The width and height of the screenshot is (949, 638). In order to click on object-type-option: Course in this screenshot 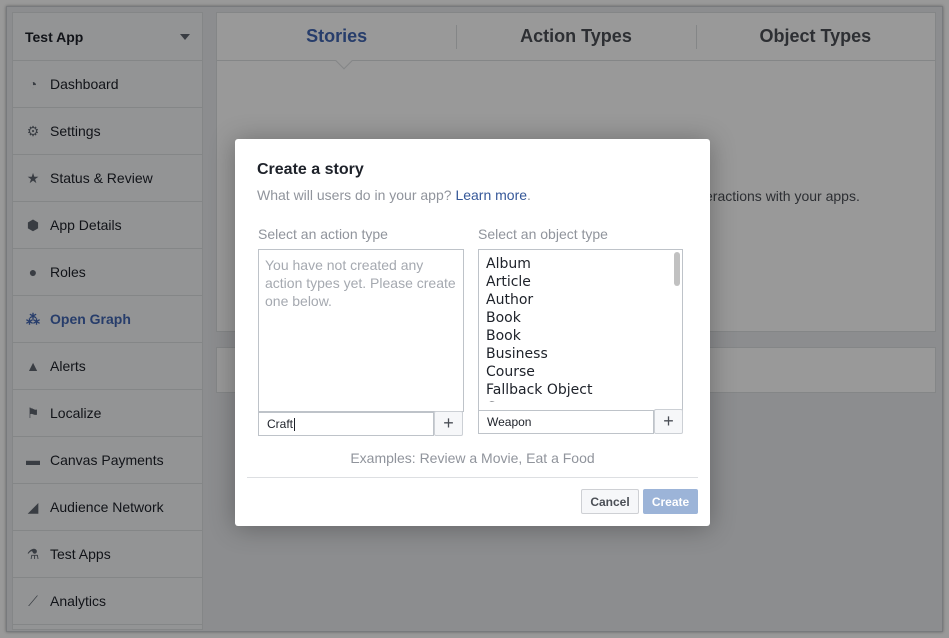, I will do `click(584, 372)`.